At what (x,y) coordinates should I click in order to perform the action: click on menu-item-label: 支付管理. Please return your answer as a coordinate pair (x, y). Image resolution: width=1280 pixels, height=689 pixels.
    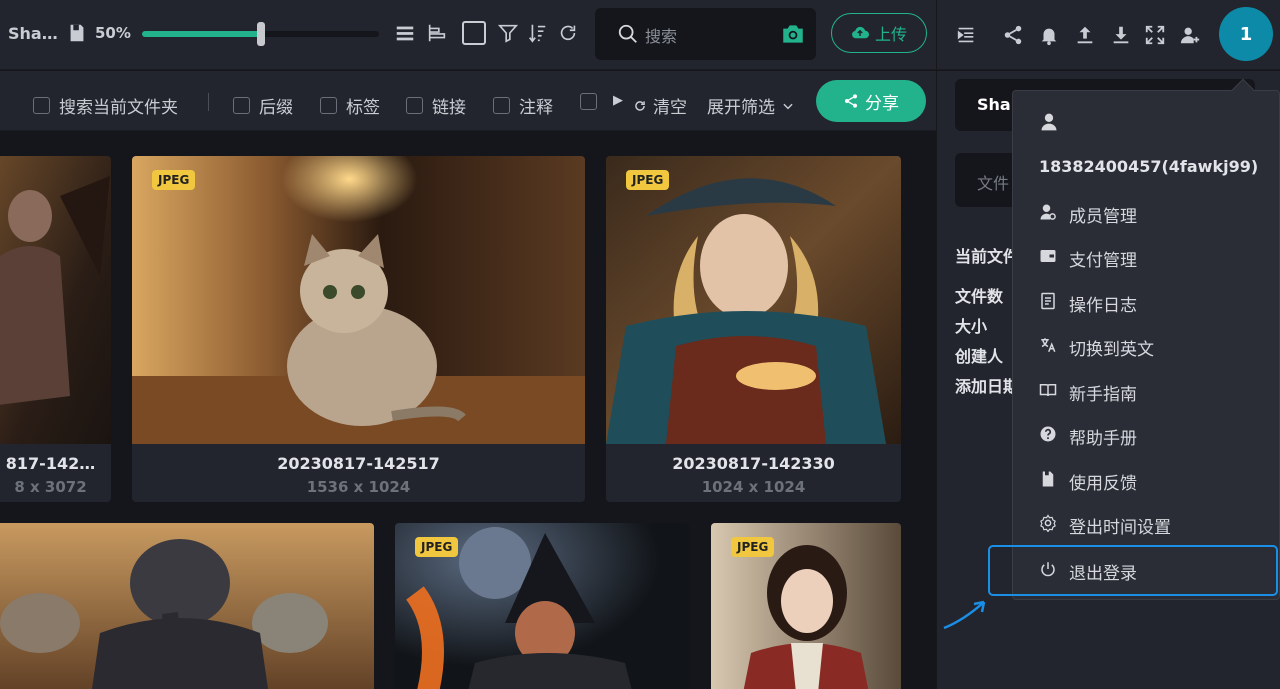
    Looking at the image, I should click on (1103, 261).